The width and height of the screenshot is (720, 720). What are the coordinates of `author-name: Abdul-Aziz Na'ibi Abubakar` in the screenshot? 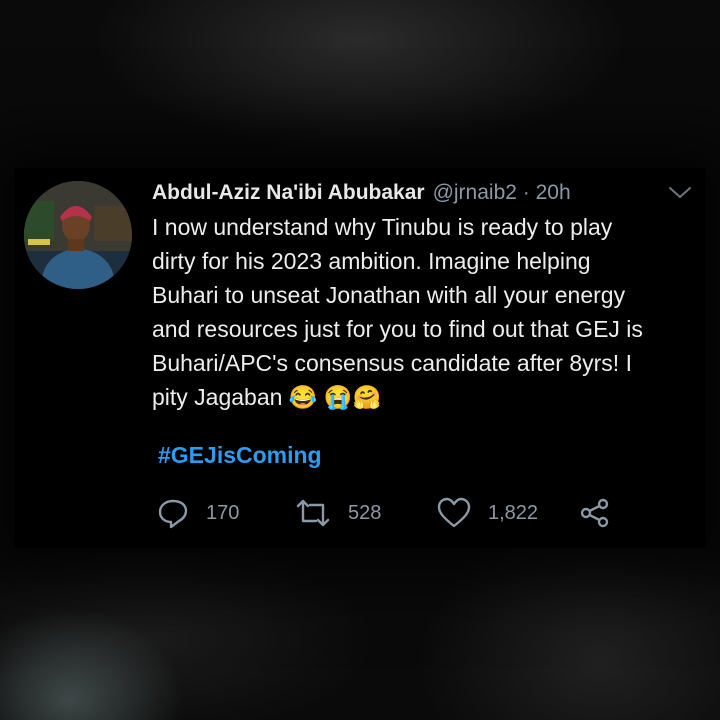 It's located at (288, 193).